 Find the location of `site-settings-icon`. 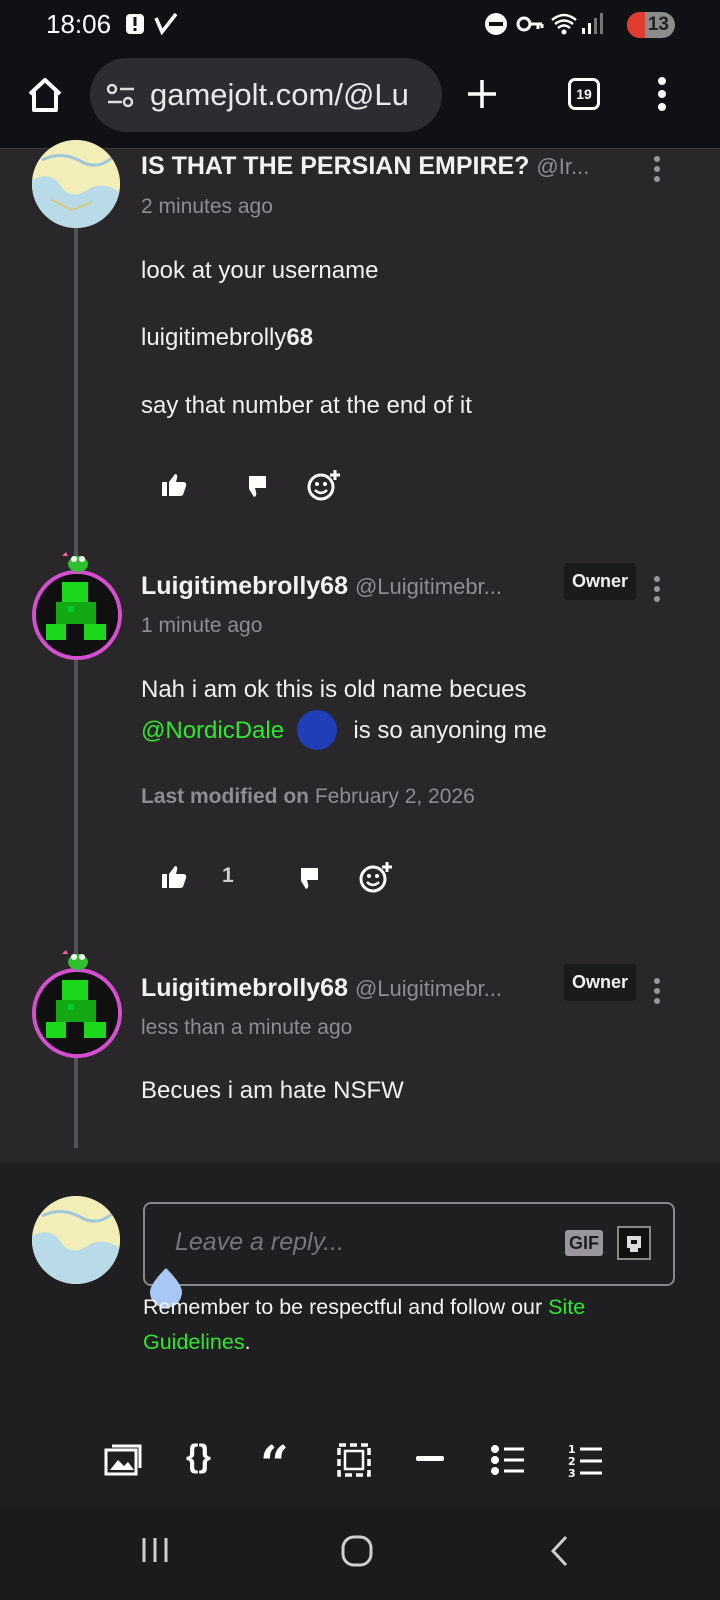

site-settings-icon is located at coordinates (121, 96).